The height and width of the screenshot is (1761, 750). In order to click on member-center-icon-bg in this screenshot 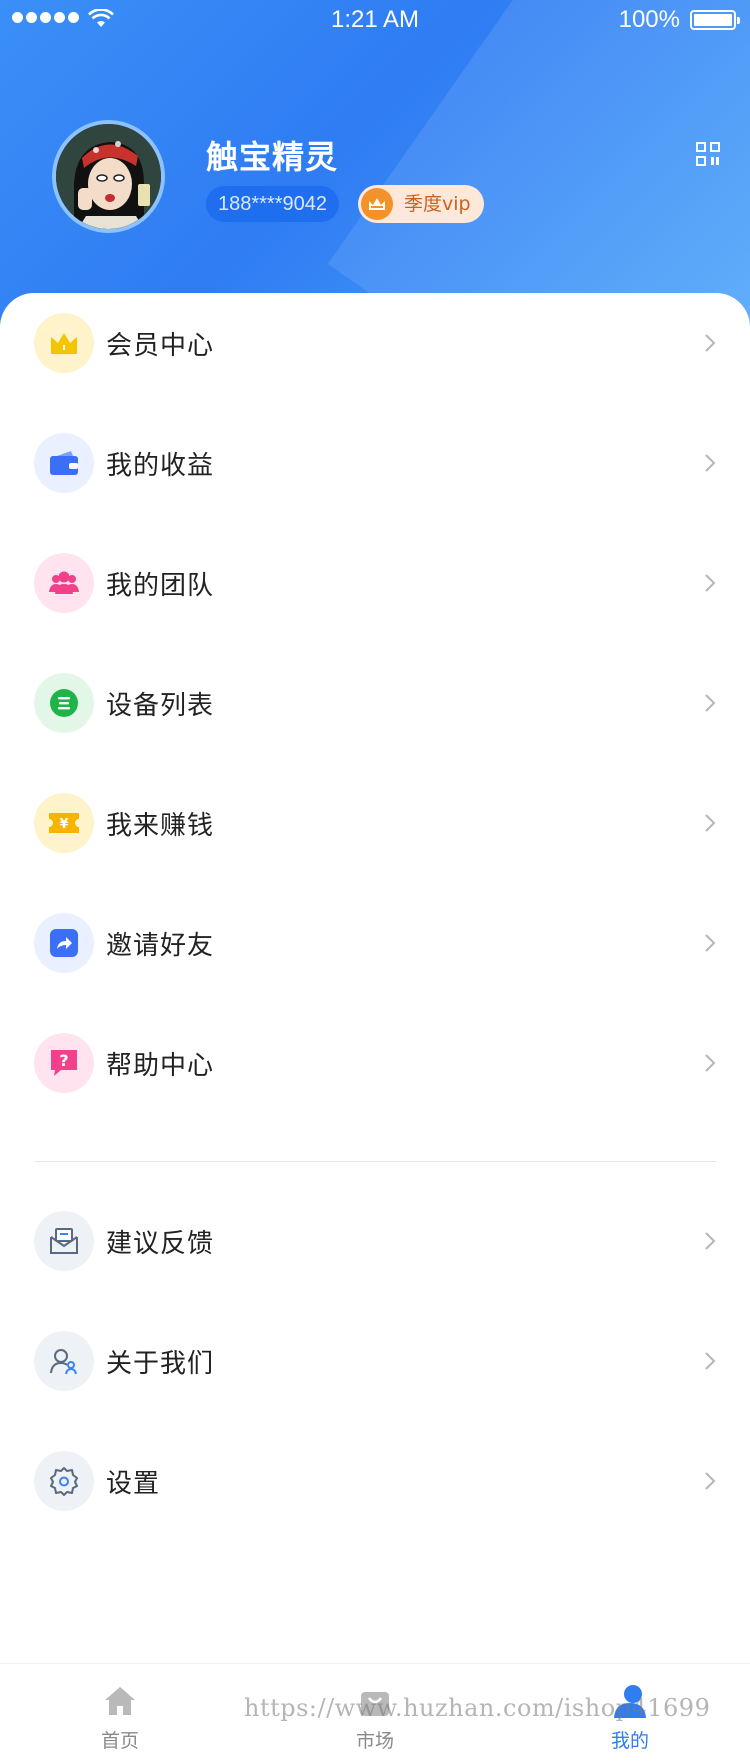, I will do `click(64, 343)`.